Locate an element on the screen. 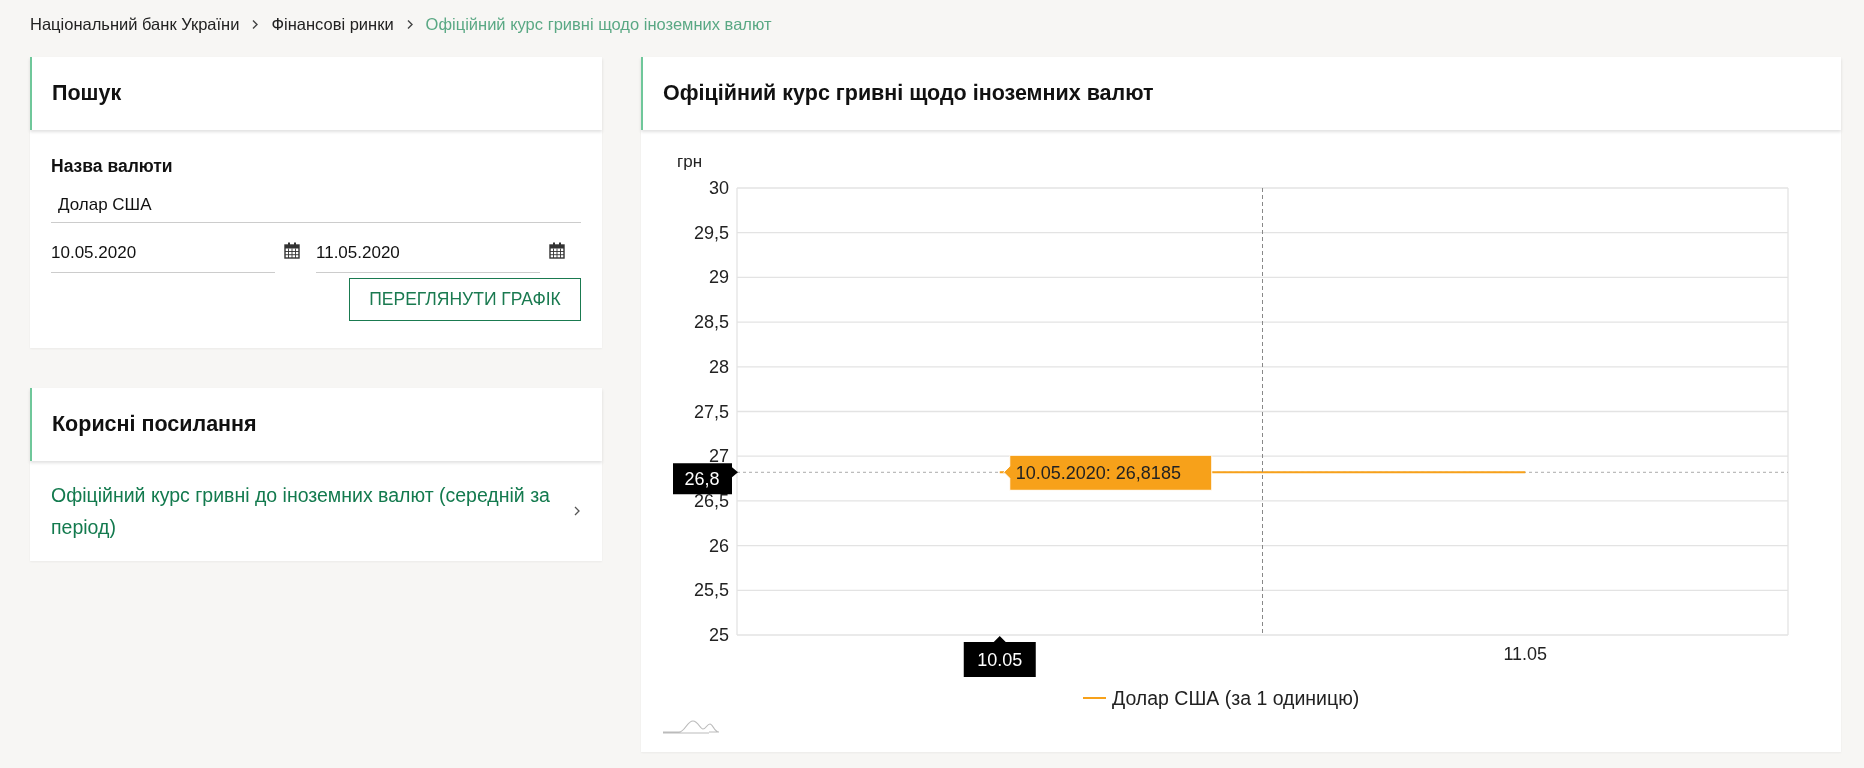 The height and width of the screenshot is (768, 1864). axis-label: 25,5 is located at coordinates (711, 590).